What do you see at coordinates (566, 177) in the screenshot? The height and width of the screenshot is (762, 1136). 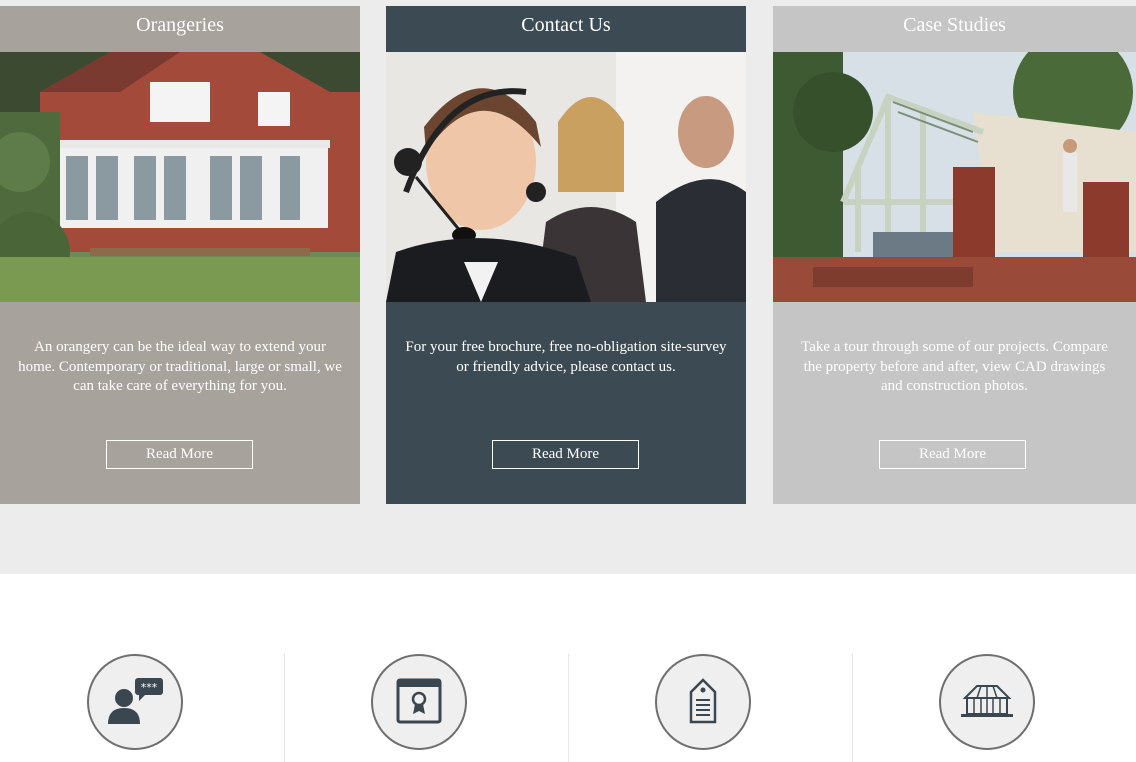 I see `call-centre-photo` at bounding box center [566, 177].